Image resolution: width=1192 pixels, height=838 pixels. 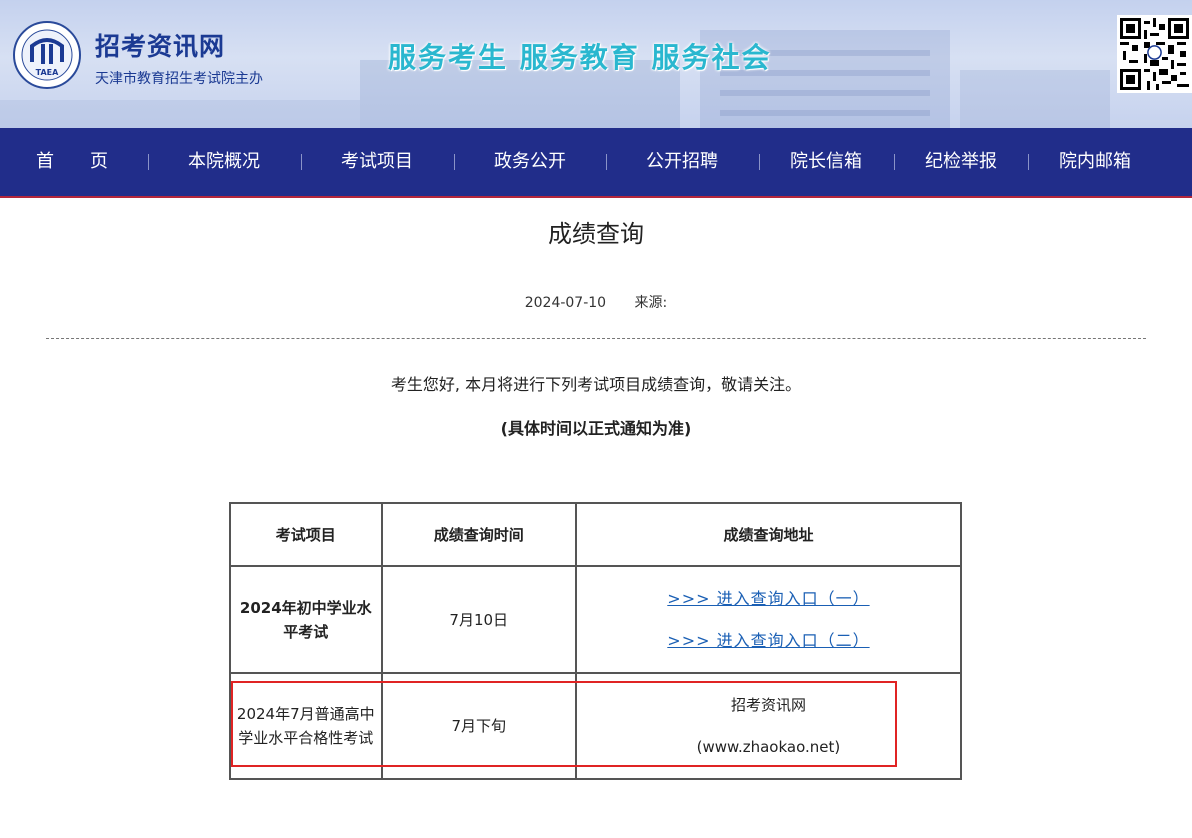 What do you see at coordinates (306, 631) in the screenshot?
I see `exam-name-line: 平考试` at bounding box center [306, 631].